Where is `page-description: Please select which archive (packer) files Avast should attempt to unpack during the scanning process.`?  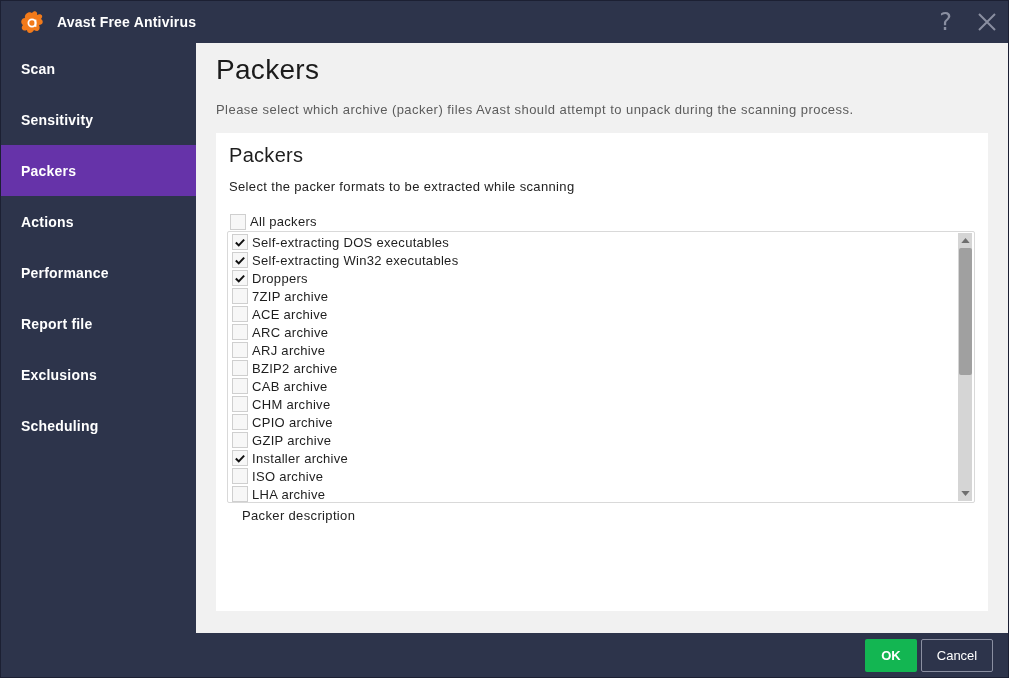
page-description: Please select which archive (packer) files Avast should attempt to unpack during the scanning process. is located at coordinates (535, 110).